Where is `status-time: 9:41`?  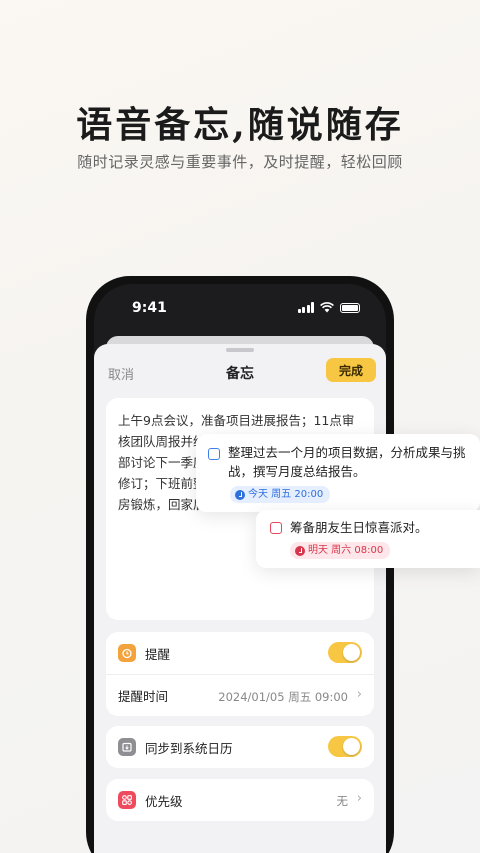 status-time: 9:41 is located at coordinates (149, 308).